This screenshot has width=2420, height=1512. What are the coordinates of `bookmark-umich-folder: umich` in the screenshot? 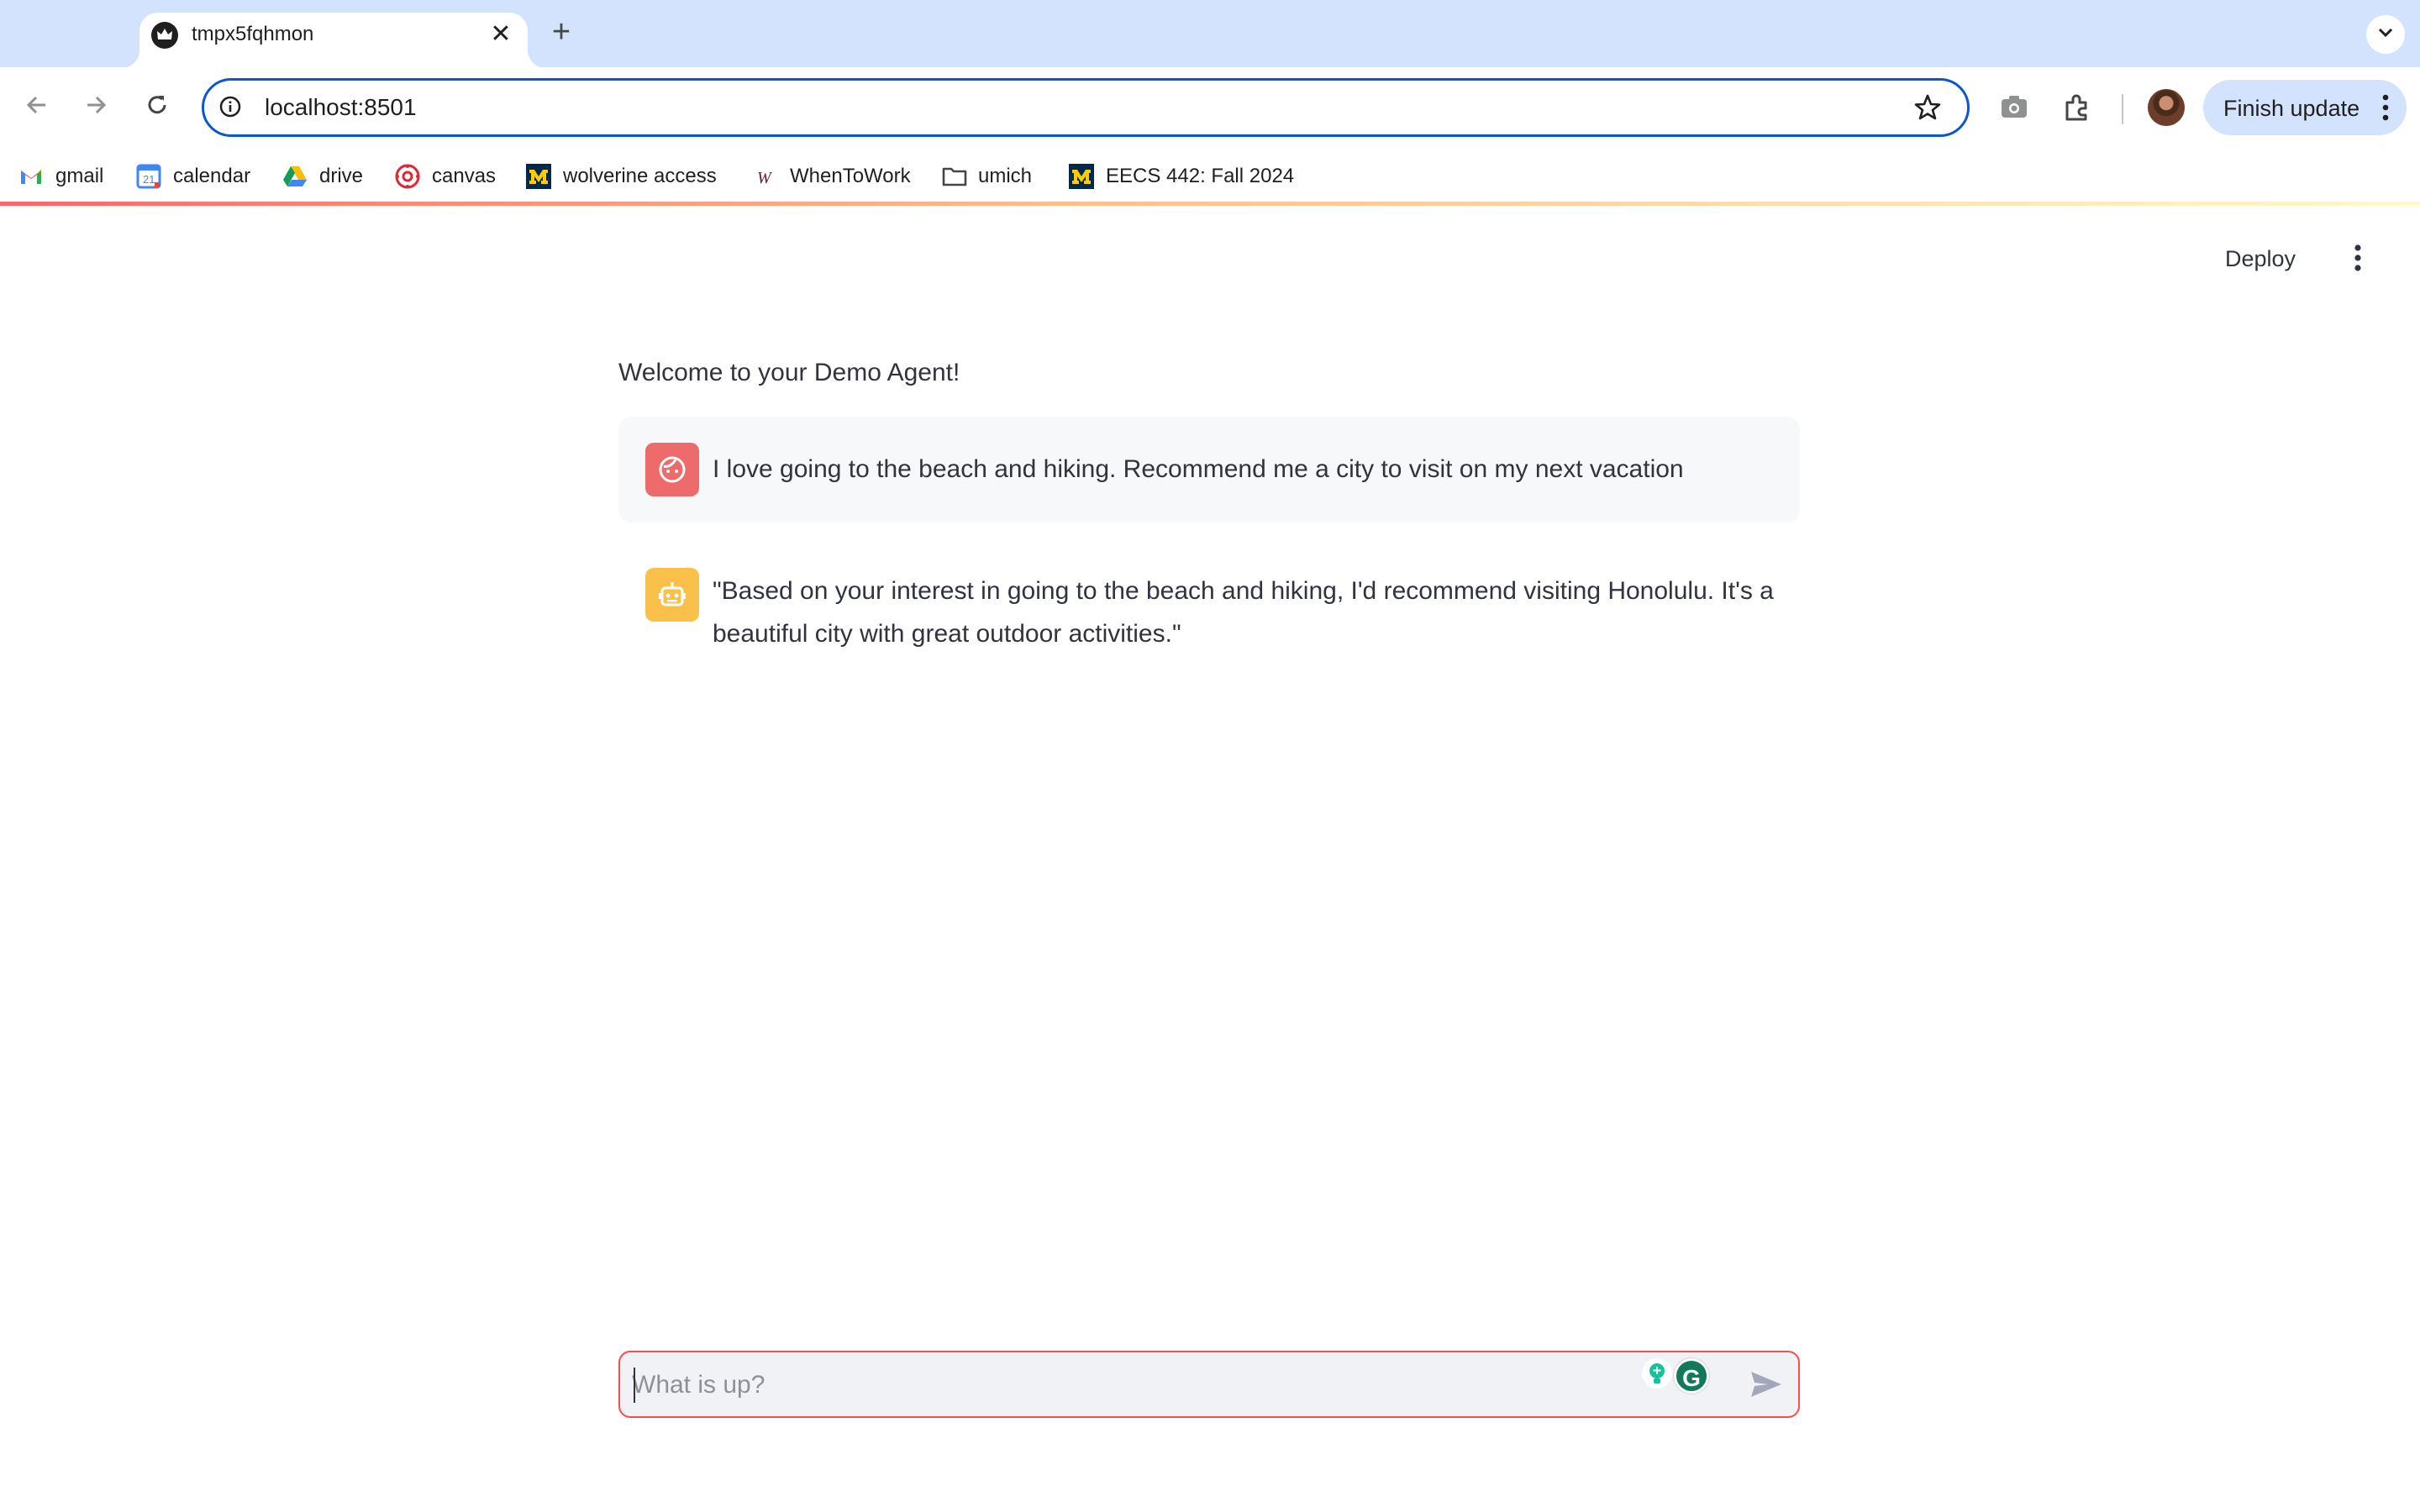 It's located at (987, 176).